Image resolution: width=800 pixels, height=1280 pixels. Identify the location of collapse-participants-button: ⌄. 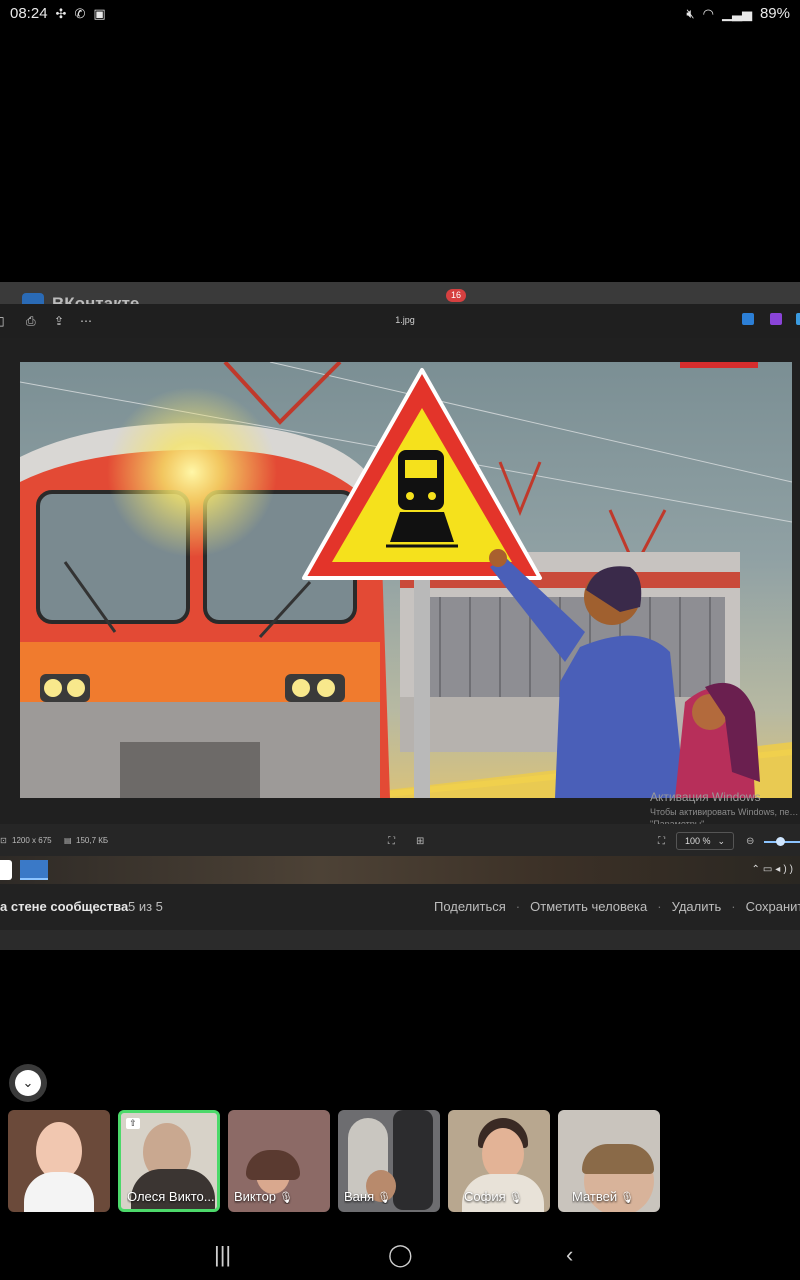
(28, 1083).